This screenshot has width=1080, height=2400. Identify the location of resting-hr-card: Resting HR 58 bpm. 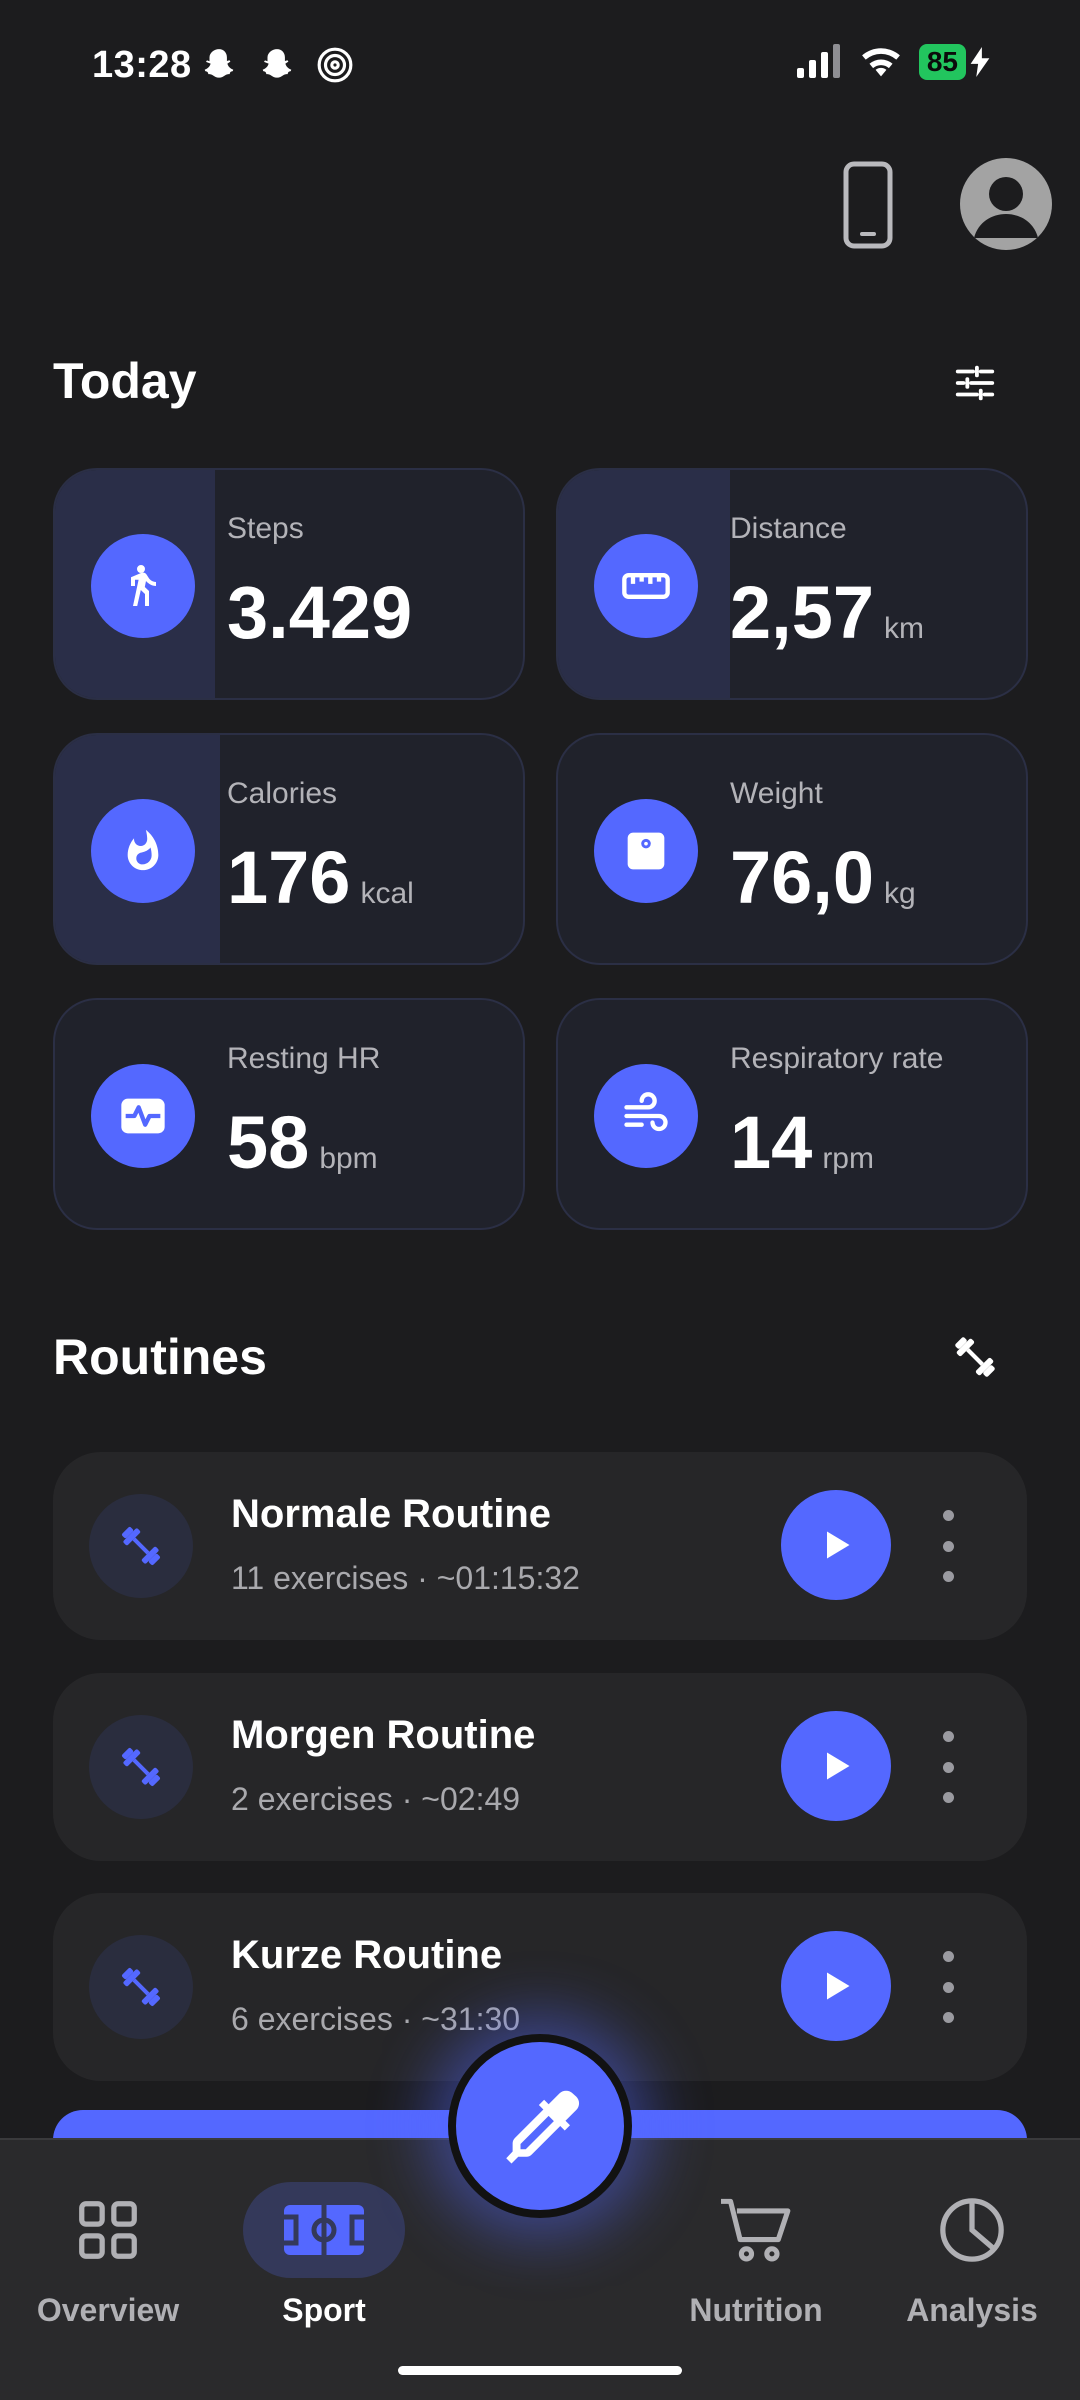
(289, 1114).